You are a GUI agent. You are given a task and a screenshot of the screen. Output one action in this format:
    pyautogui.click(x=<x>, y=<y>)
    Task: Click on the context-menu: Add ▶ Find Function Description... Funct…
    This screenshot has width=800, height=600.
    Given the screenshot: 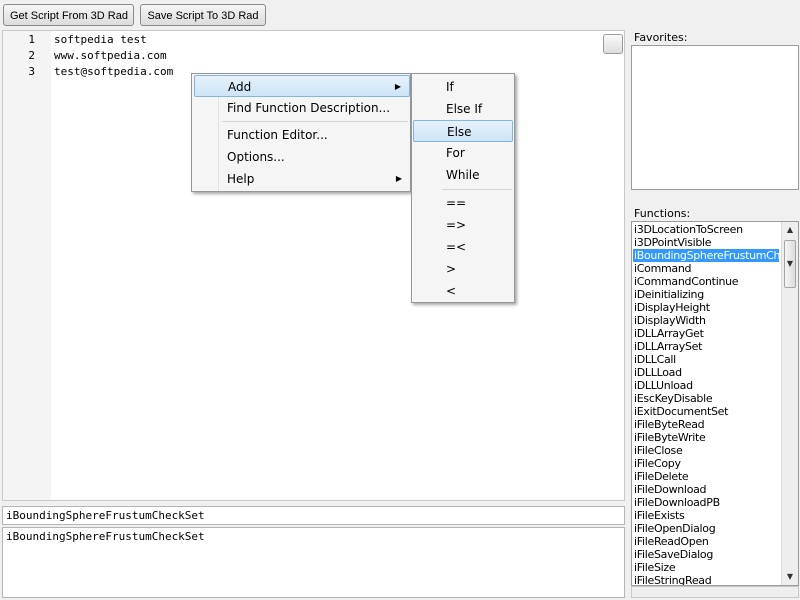 What is the action you would take?
    pyautogui.click(x=301, y=132)
    